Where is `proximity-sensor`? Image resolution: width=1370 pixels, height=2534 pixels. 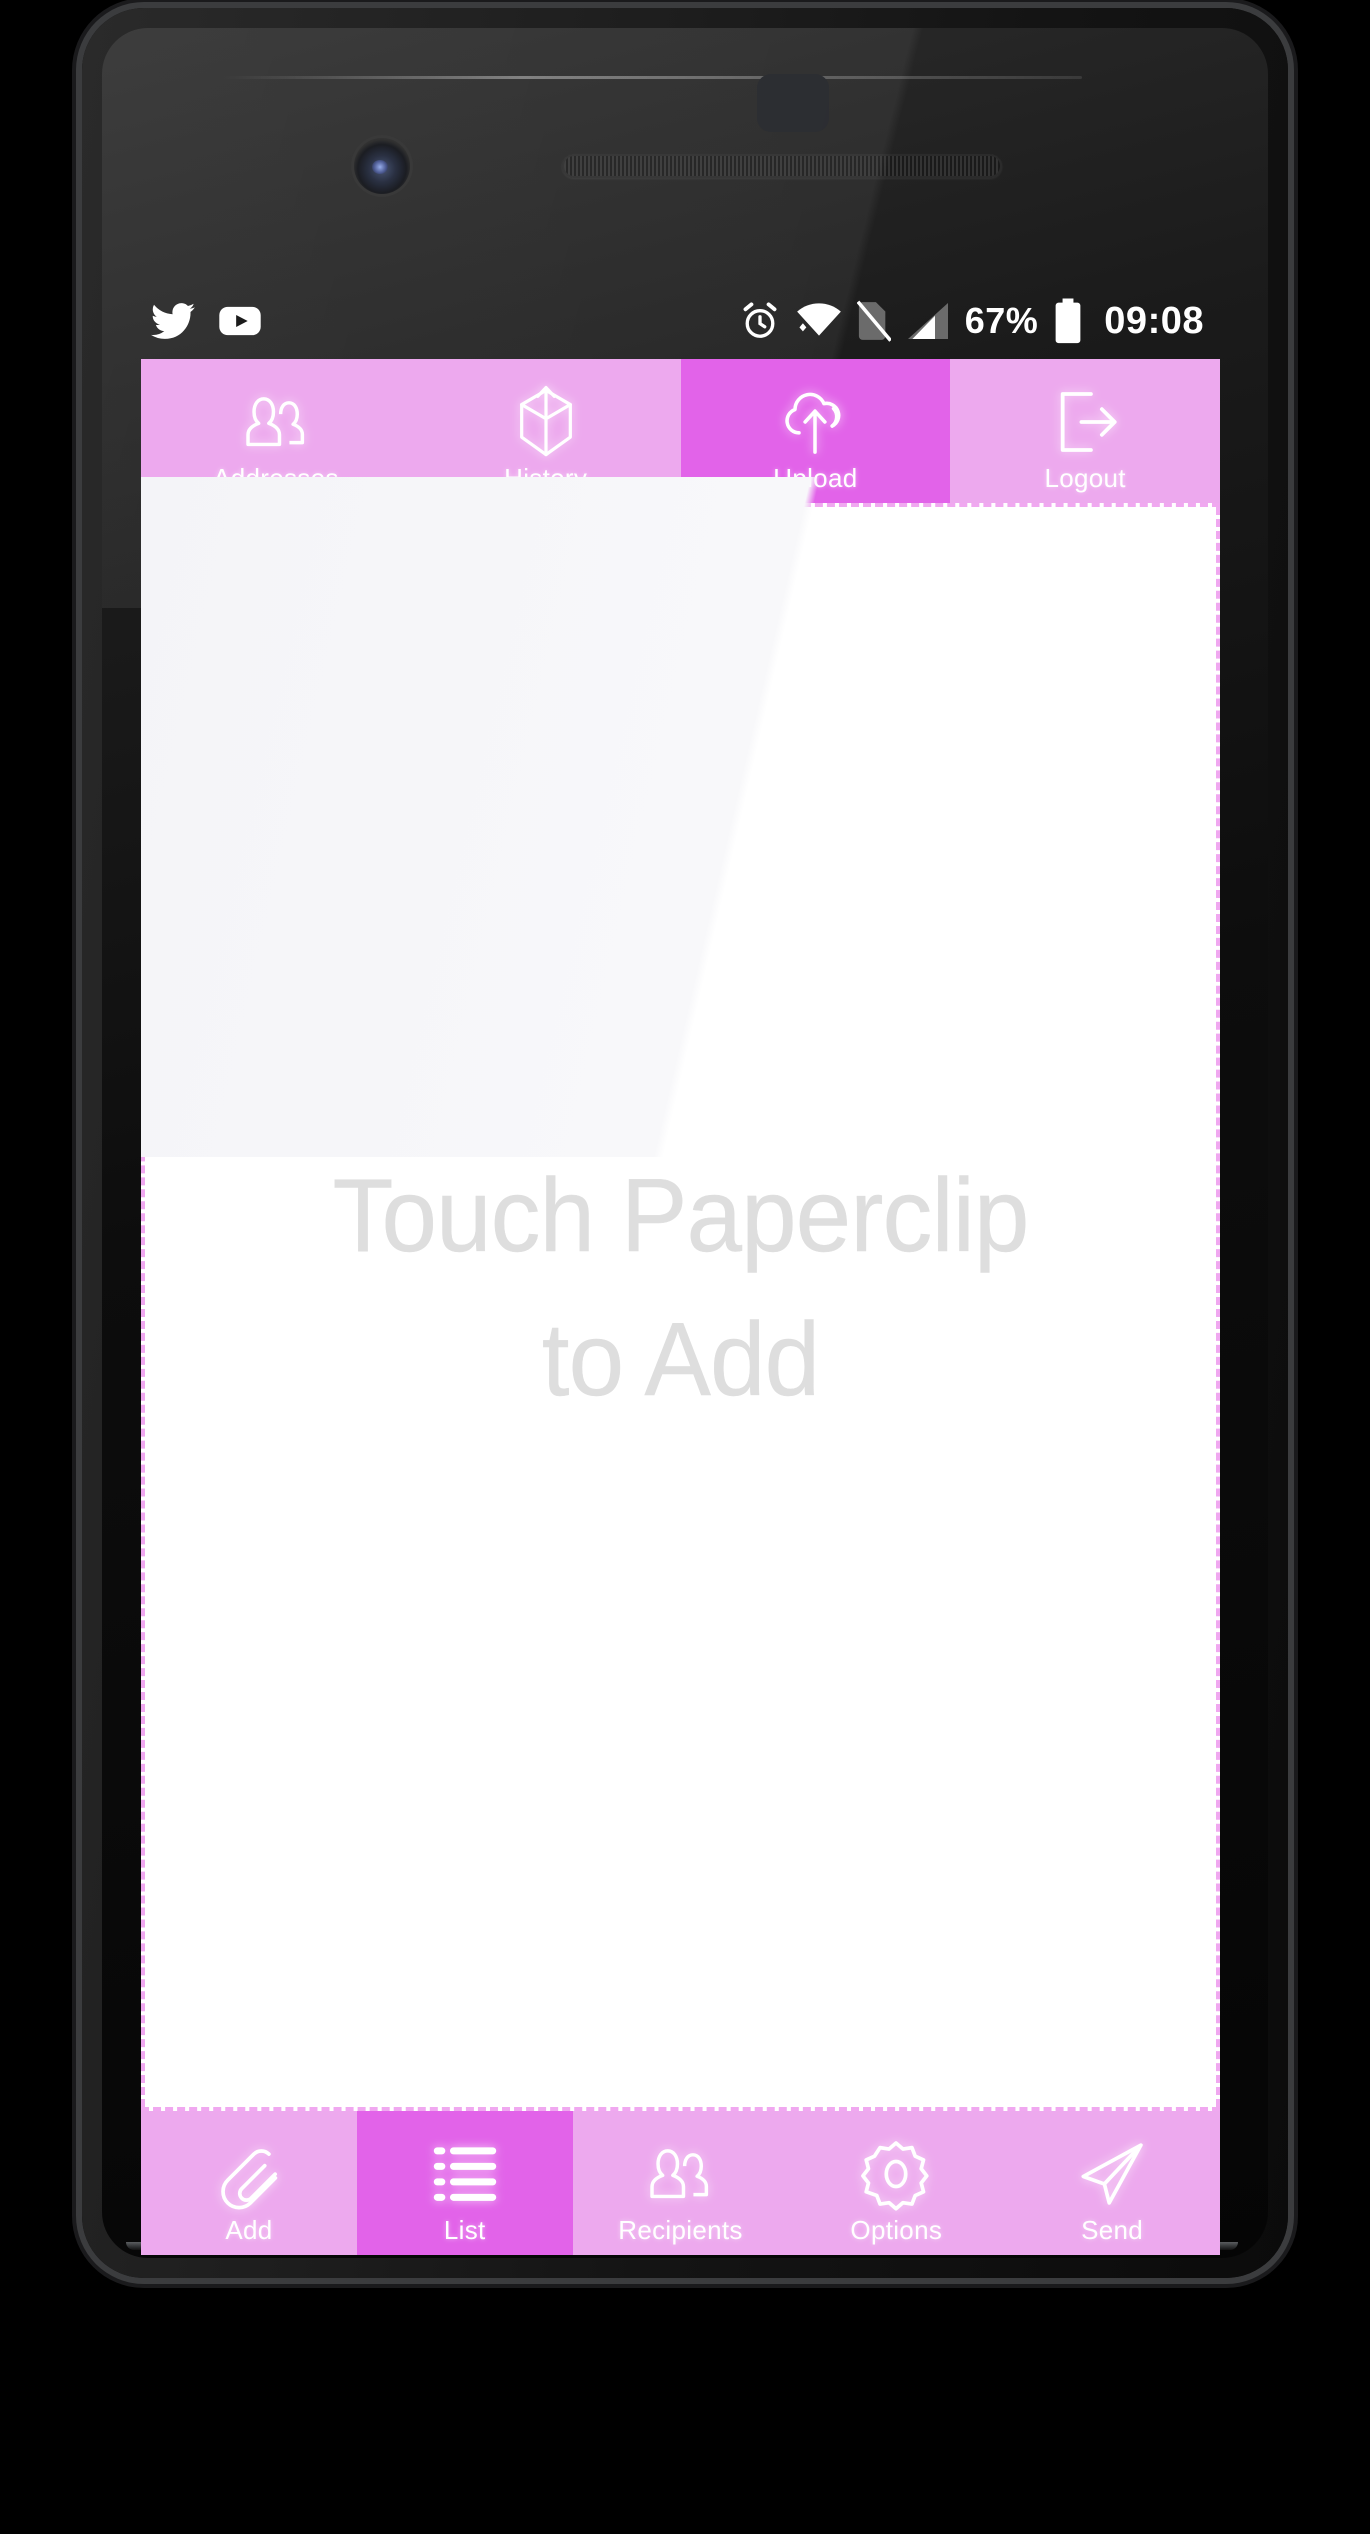 proximity-sensor is located at coordinates (793, 103).